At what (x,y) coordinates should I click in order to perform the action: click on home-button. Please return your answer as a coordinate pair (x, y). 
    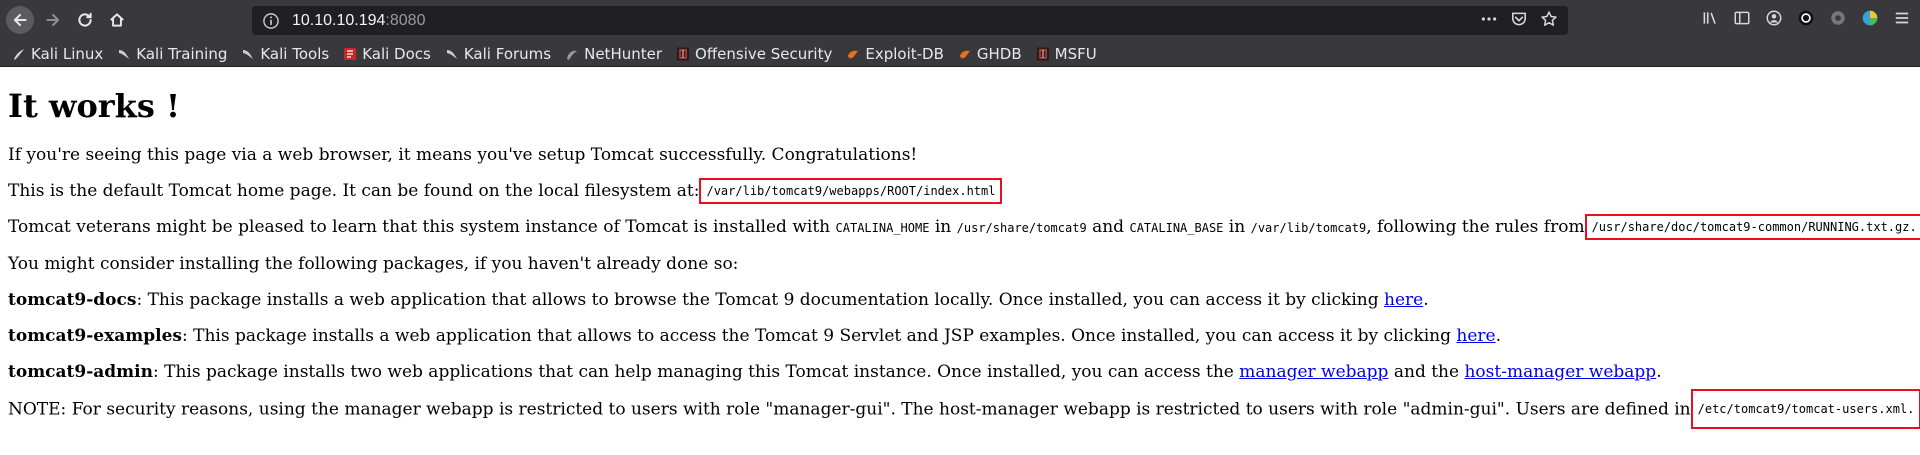
    Looking at the image, I should click on (117, 20).